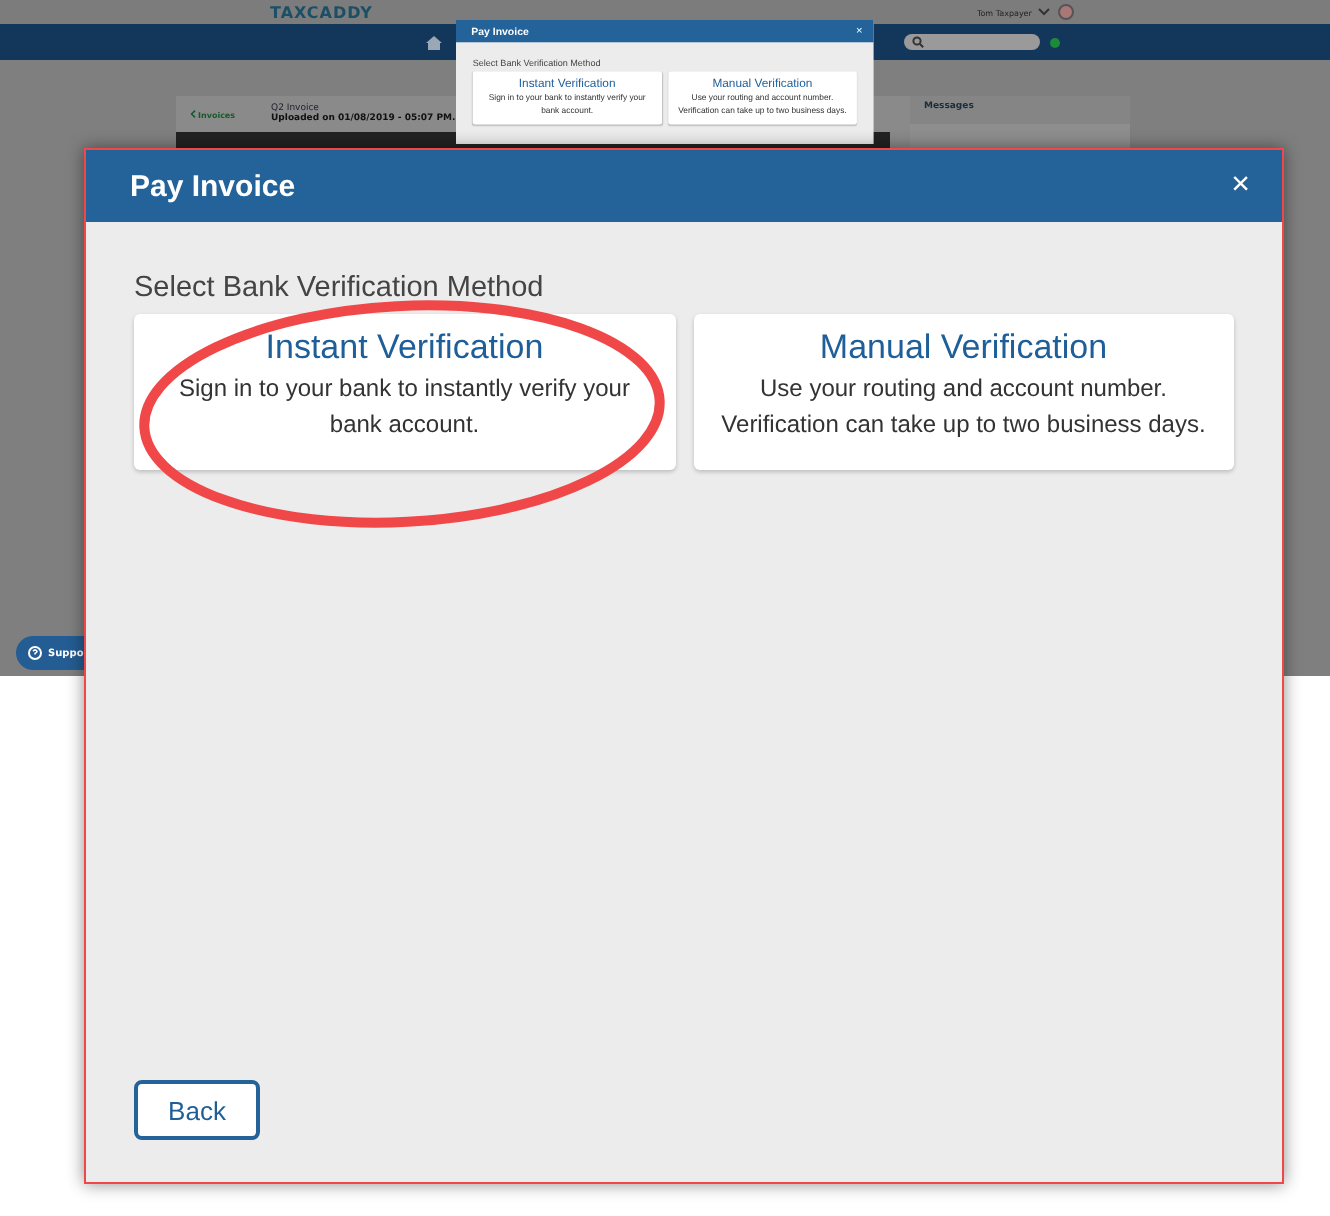  I want to click on question-icon, so click(35, 653).